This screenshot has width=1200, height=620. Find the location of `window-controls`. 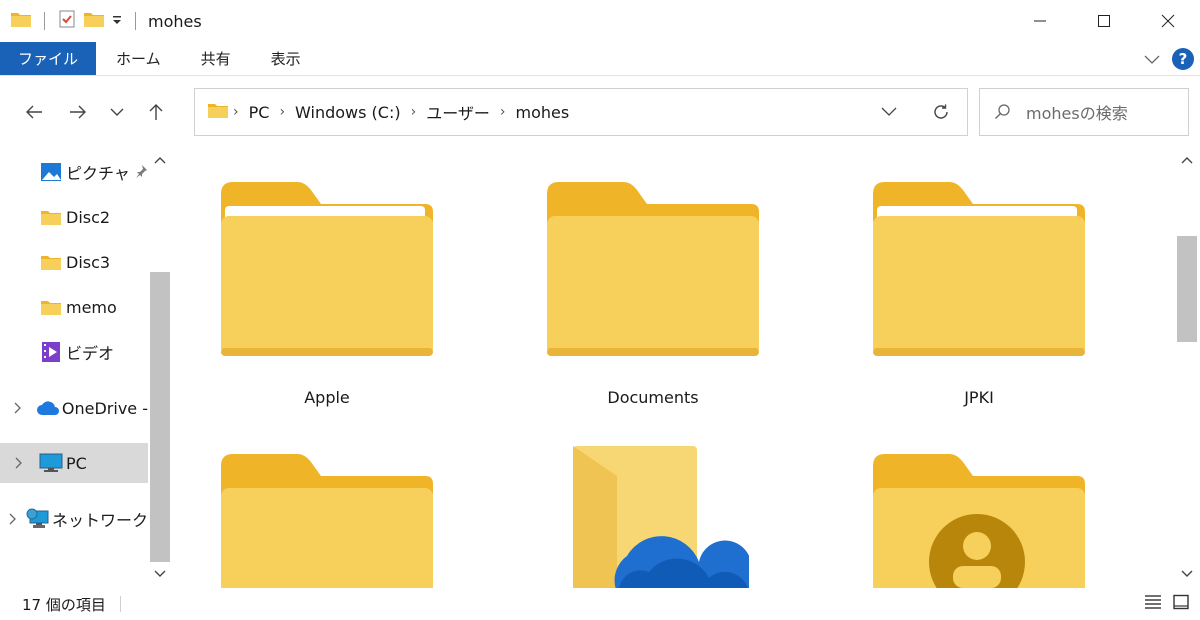

window-controls is located at coordinates (1104, 21).